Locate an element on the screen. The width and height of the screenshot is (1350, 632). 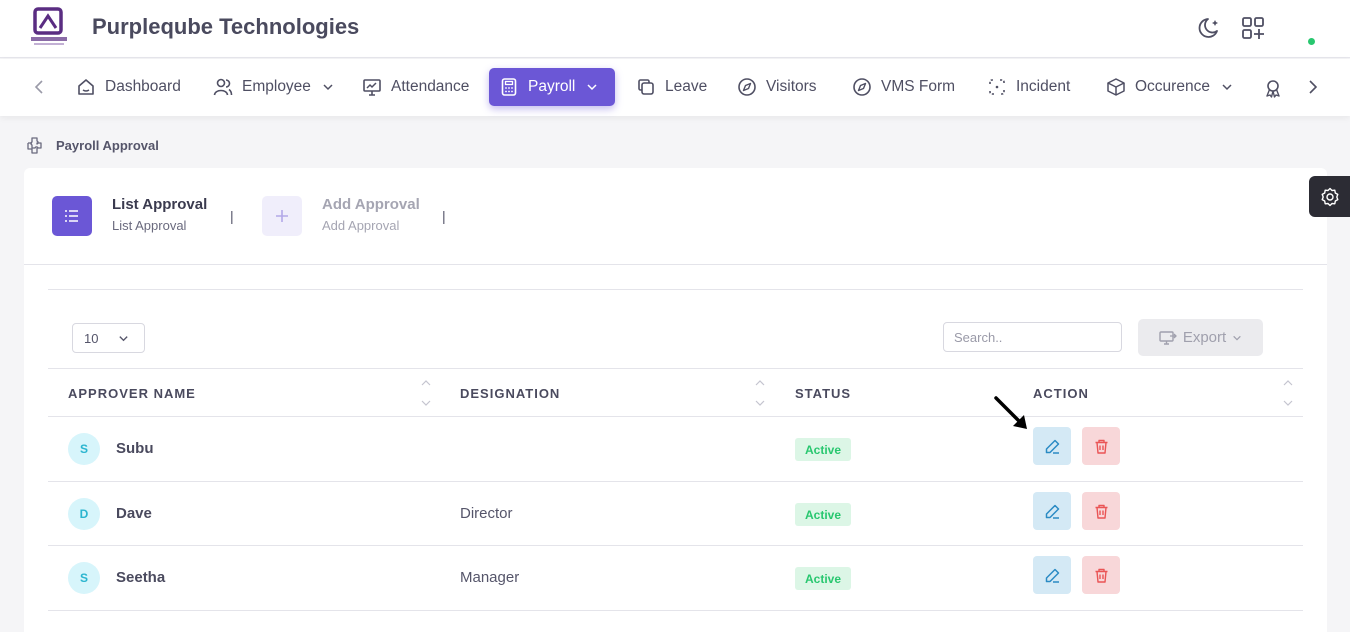
approver-name: Dave is located at coordinates (134, 513).